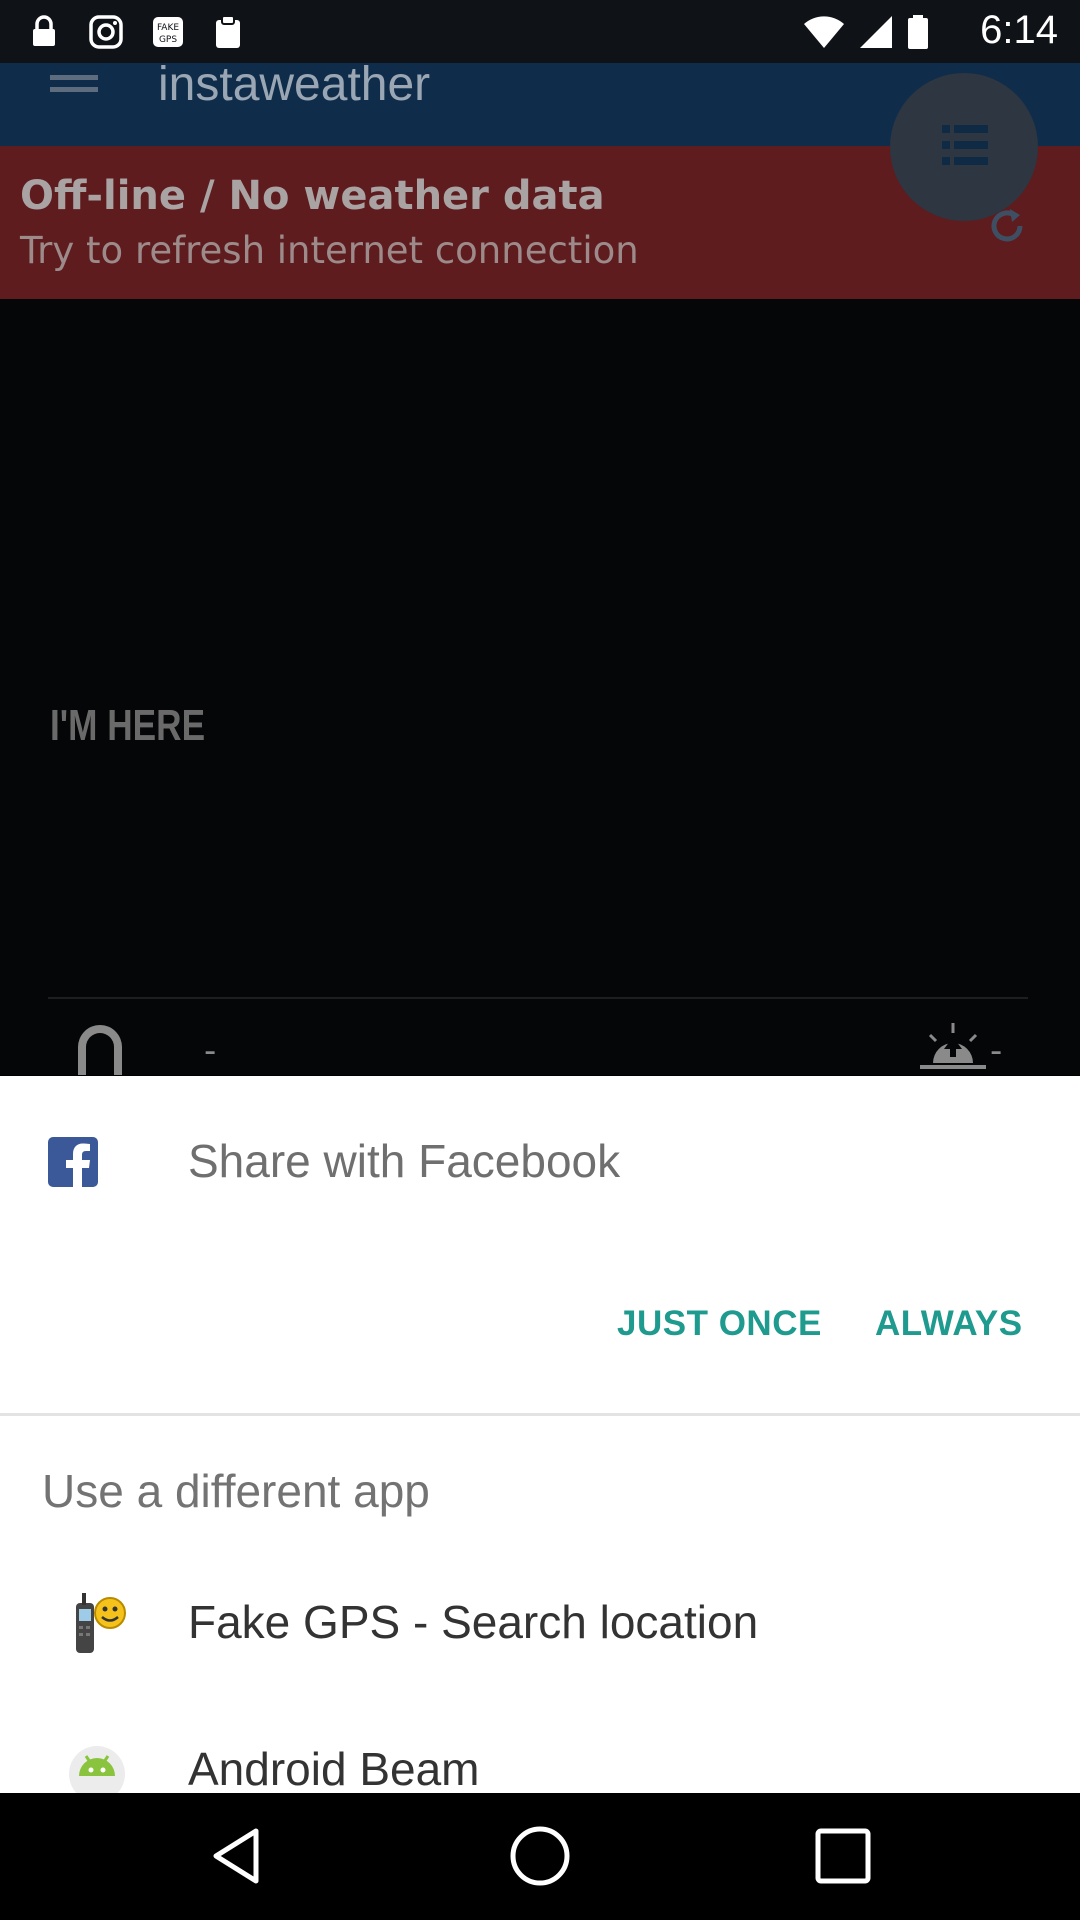 This screenshot has height=1920, width=1080. I want to click on location-label: I'M HERE, so click(128, 725).